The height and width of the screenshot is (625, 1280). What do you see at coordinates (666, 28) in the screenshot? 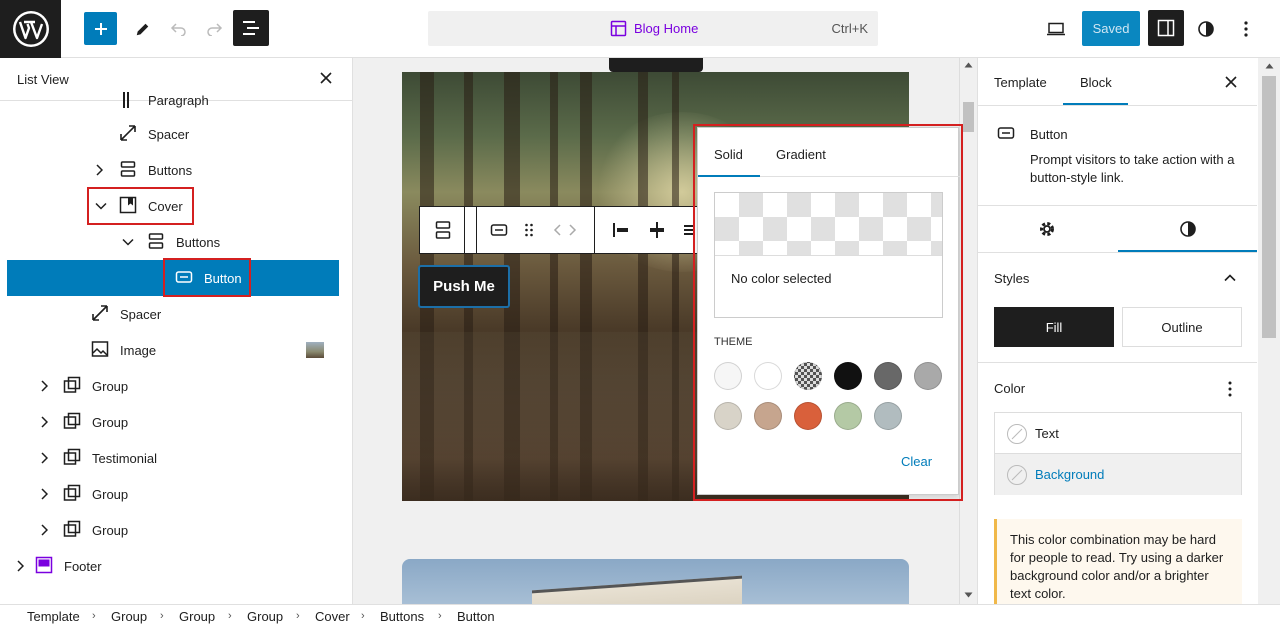
I see `document-title: Blog Home` at bounding box center [666, 28].